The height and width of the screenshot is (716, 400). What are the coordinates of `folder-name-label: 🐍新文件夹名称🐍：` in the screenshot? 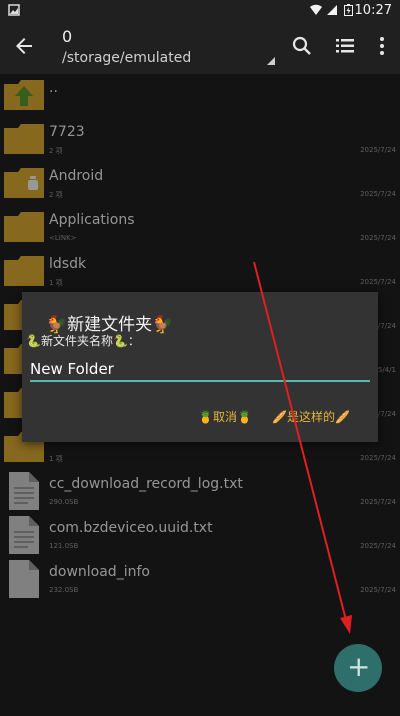 It's located at (83, 341).